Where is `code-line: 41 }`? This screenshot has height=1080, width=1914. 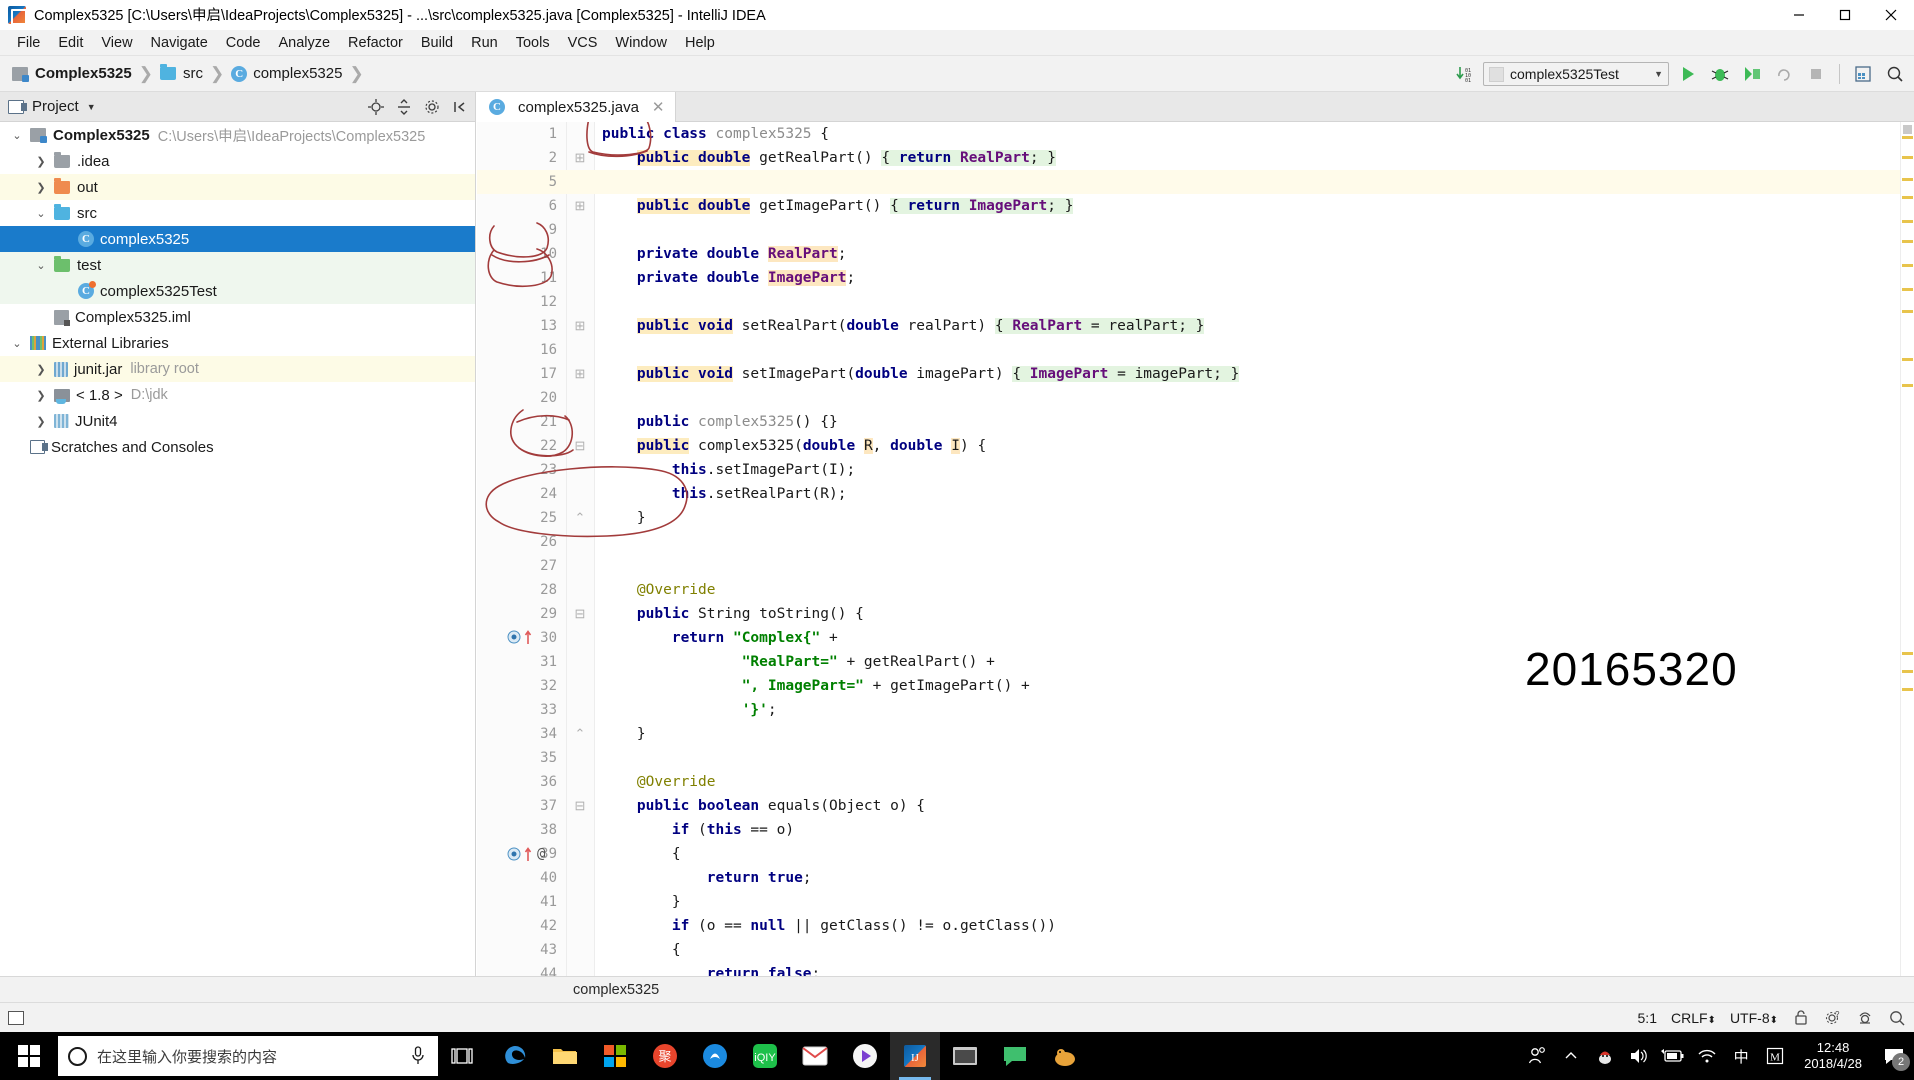
code-line: 41 } is located at coordinates (1195, 902).